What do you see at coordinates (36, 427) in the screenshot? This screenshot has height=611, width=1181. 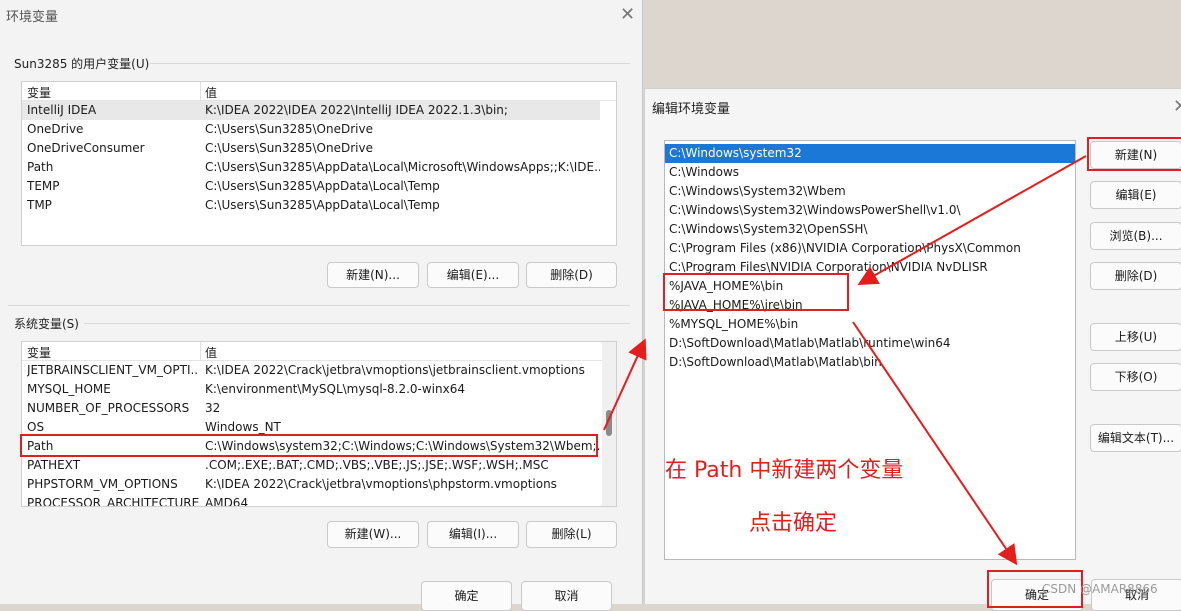 I see `row-variable: OS` at bounding box center [36, 427].